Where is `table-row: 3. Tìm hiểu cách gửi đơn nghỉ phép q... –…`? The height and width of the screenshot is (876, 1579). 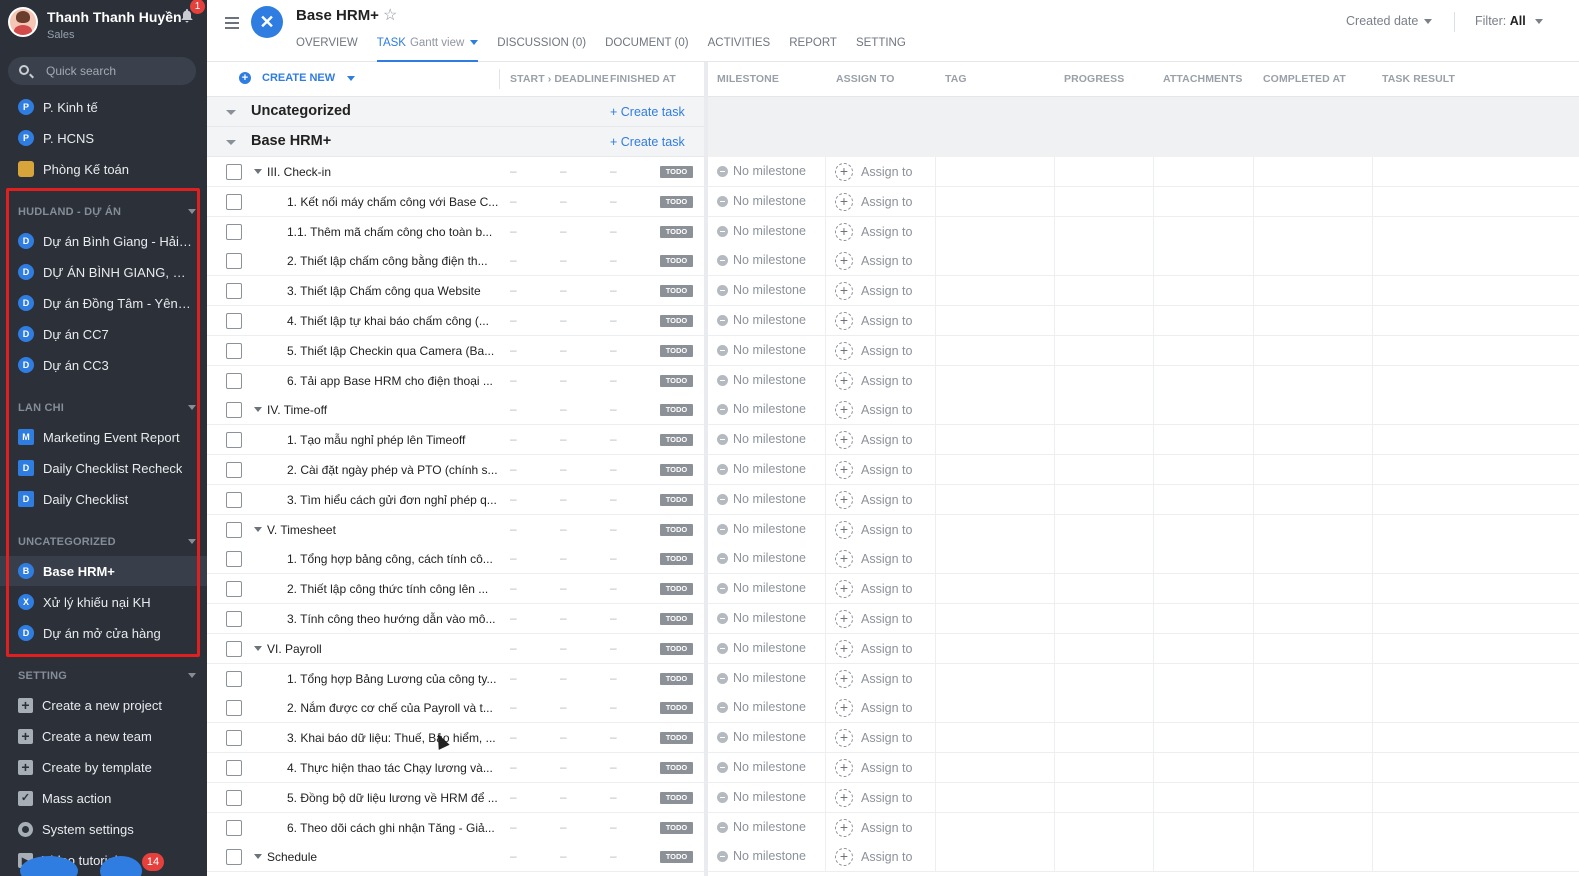
table-row: 3. Tìm hiểu cách gửi đơn nghỉ phép q... –… is located at coordinates (893, 500).